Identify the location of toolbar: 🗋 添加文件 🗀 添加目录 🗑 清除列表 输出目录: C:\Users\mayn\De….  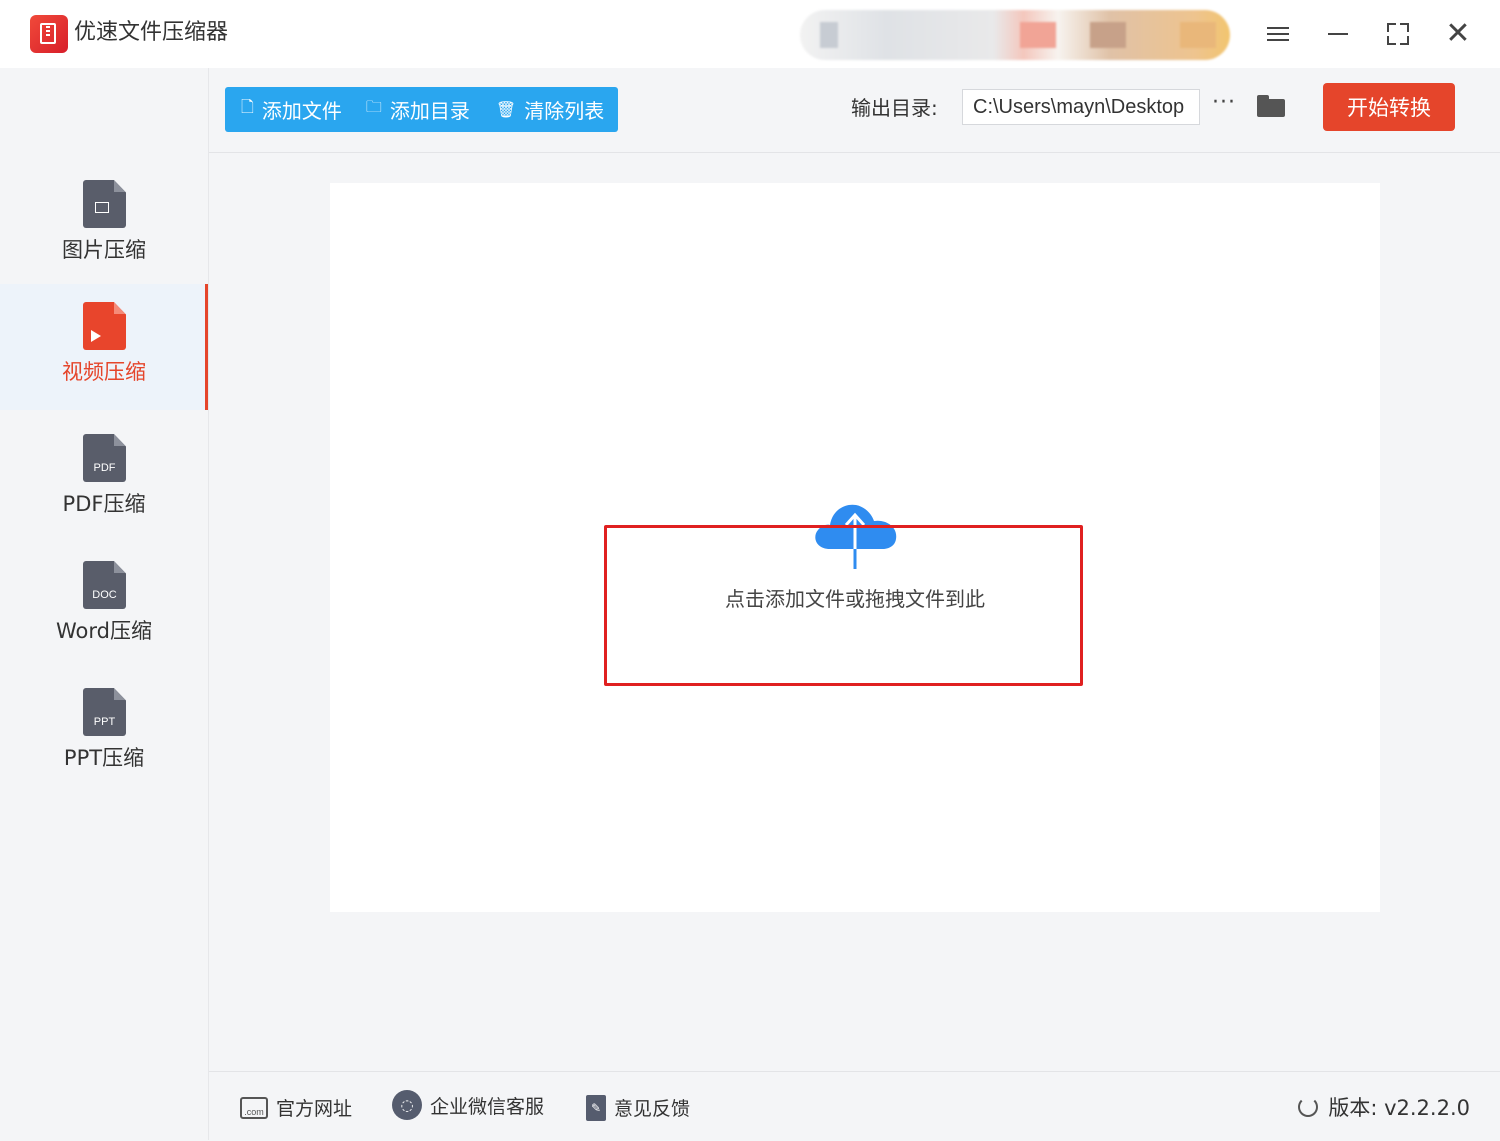
(854, 110).